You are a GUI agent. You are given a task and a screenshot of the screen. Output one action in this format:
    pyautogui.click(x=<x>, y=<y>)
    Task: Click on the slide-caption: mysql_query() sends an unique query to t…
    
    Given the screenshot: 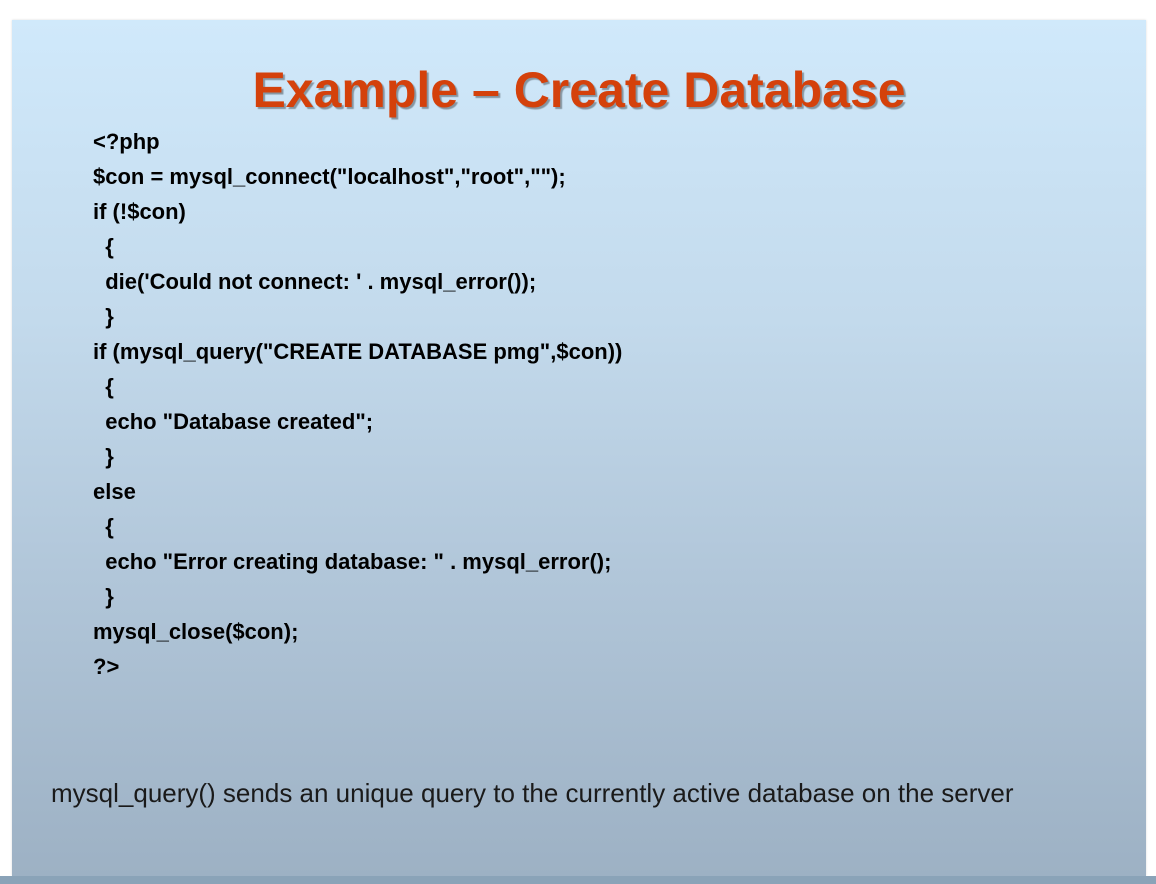 What is the action you would take?
    pyautogui.click(x=532, y=793)
    